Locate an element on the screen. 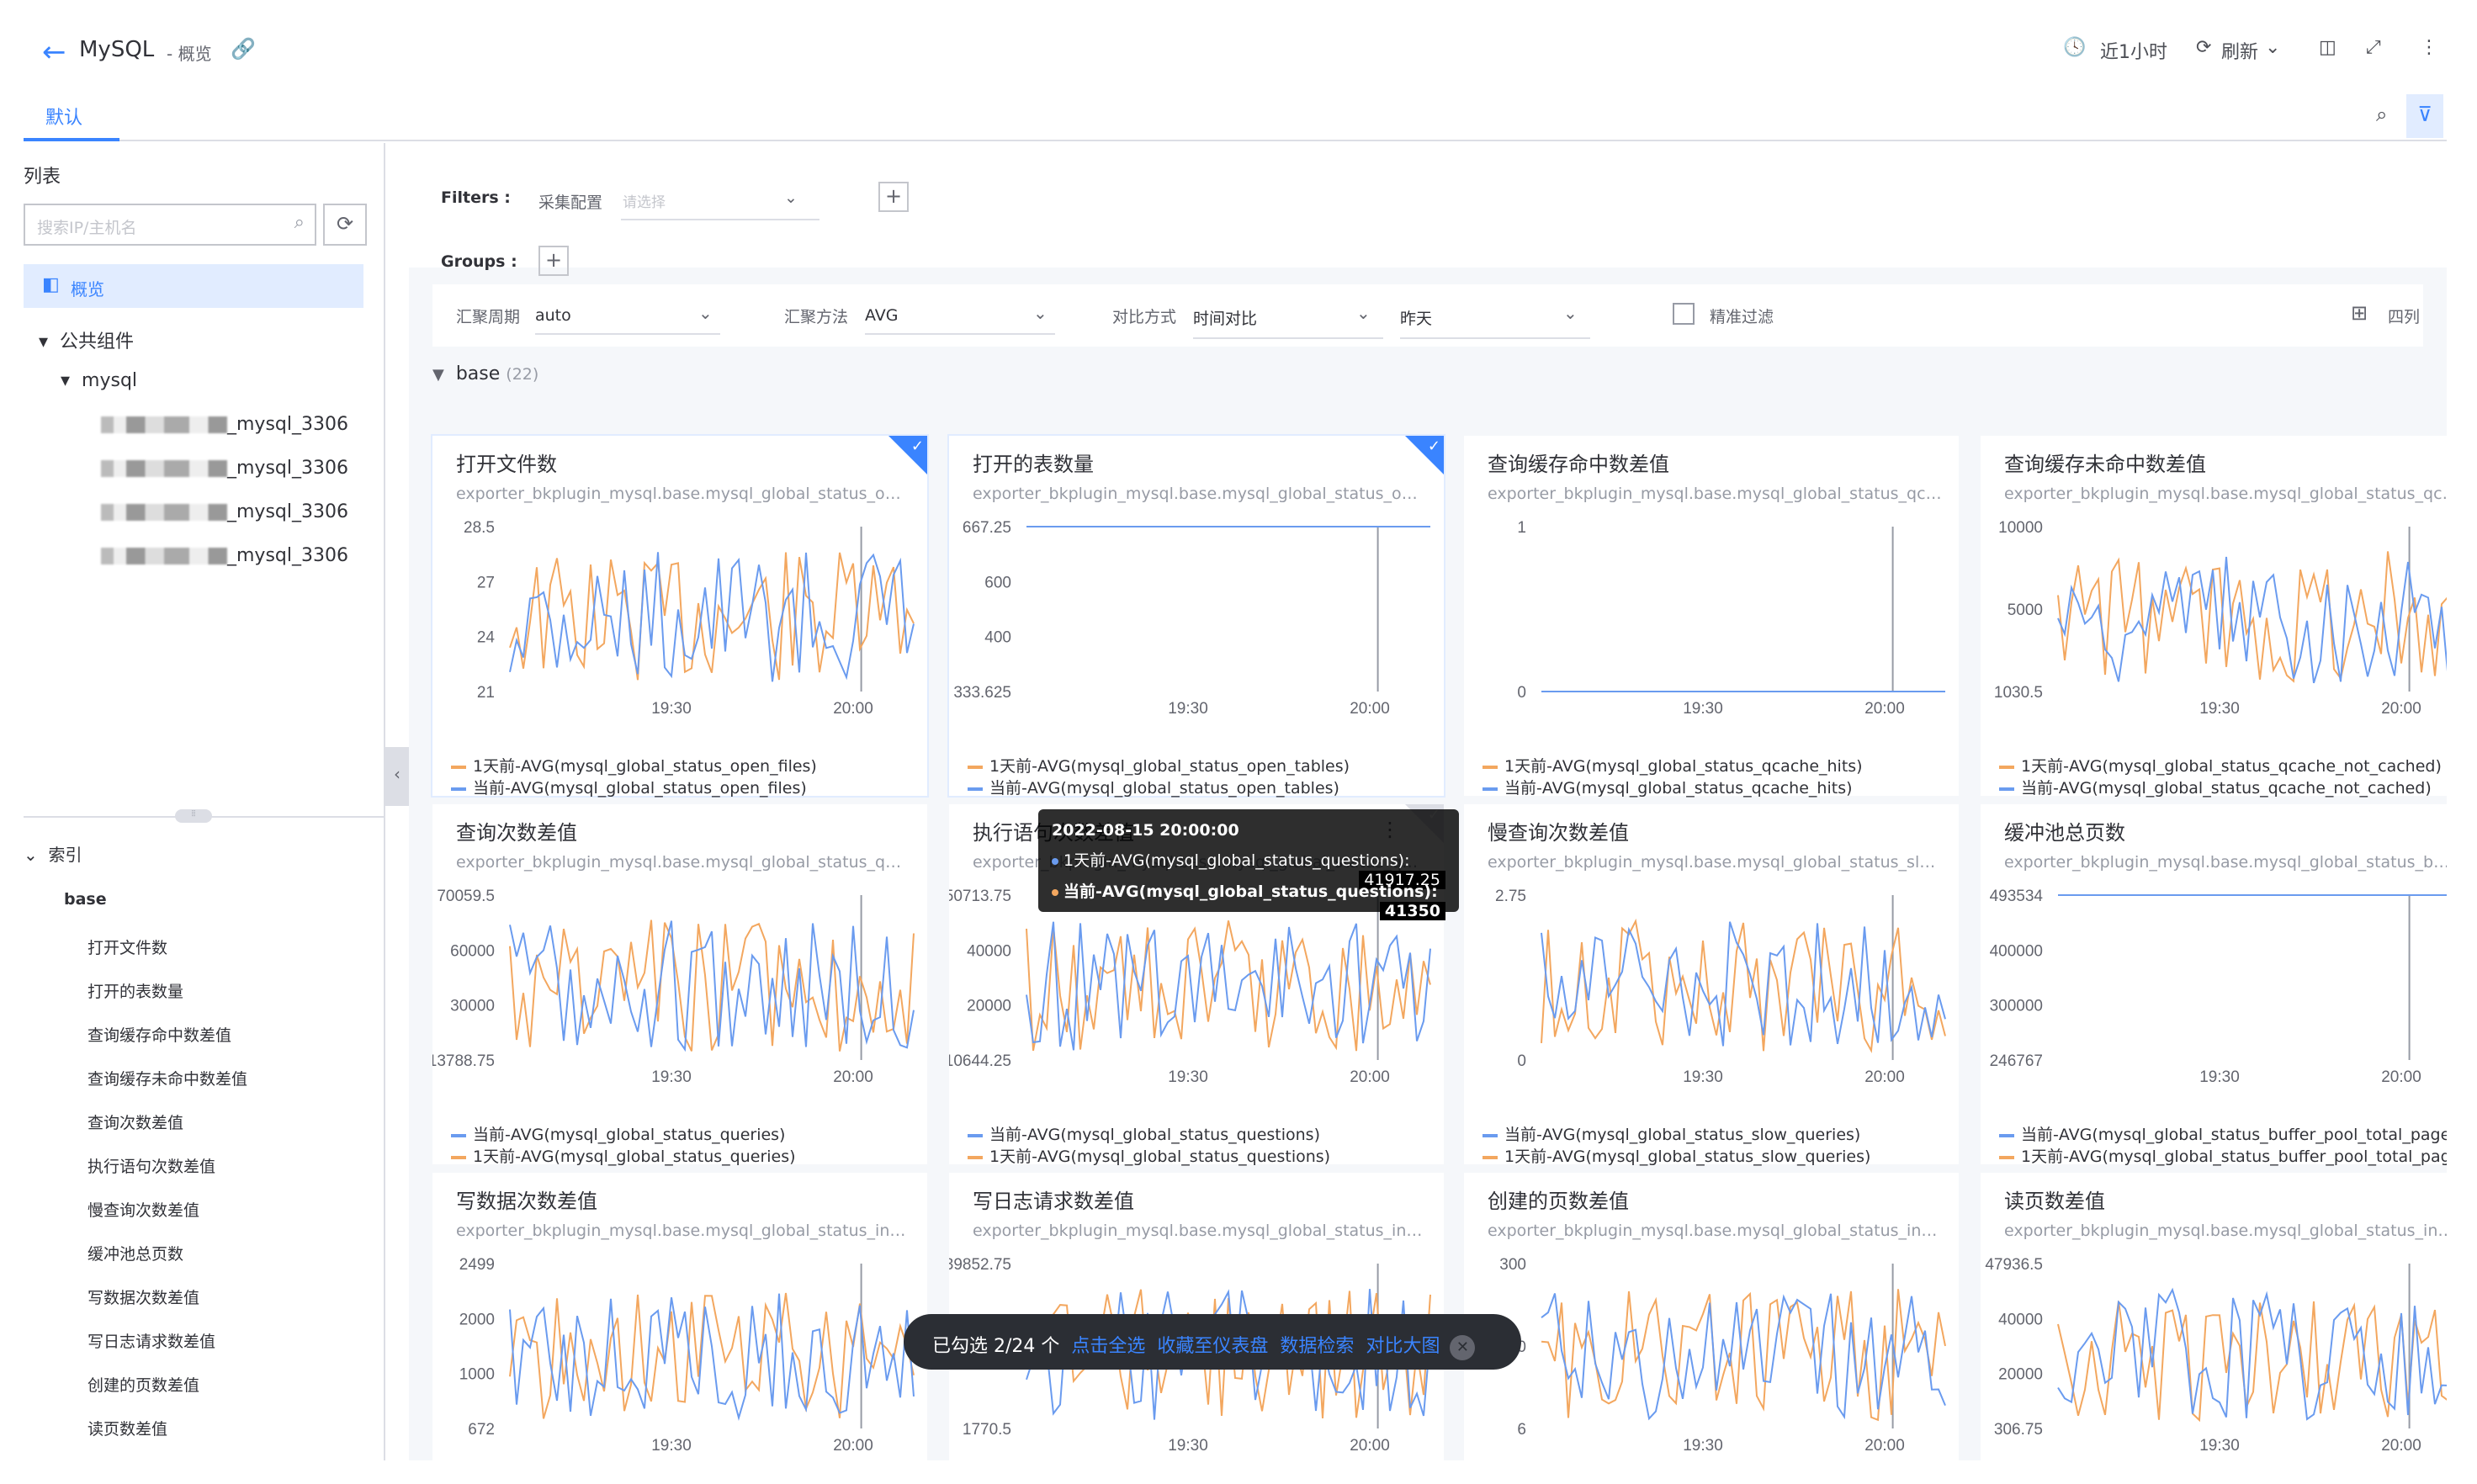  index-item: 查询缓存命中数差值 is located at coordinates (159, 1034).